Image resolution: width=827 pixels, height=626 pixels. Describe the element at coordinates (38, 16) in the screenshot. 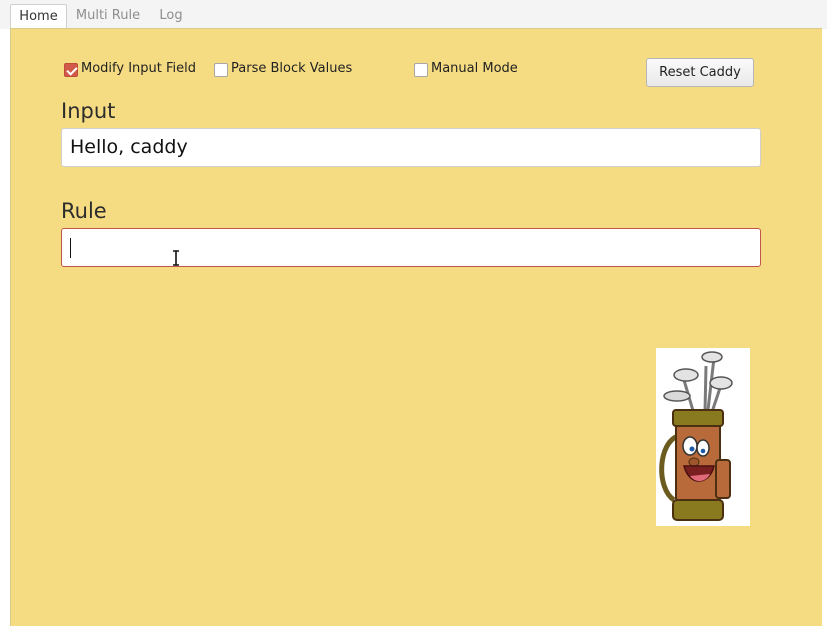

I see `tab-home: Home` at that location.